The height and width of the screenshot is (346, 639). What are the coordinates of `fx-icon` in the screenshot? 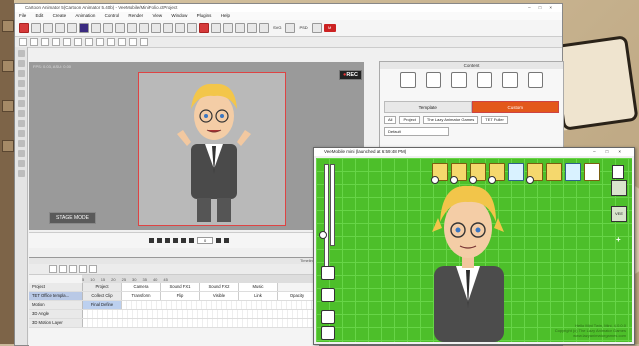 It's located at (535, 80).